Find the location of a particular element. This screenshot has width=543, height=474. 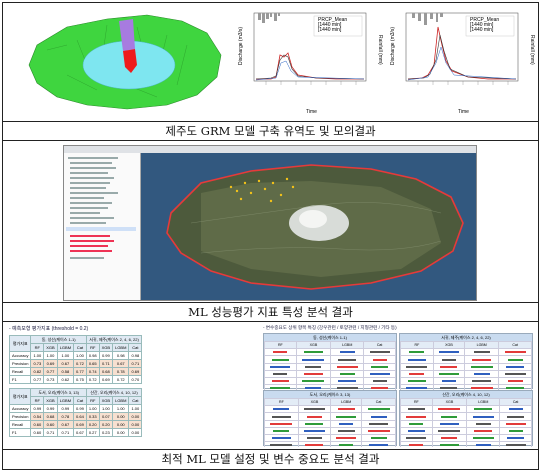

metric-name: Accuracy is located at coordinates (20, 408).